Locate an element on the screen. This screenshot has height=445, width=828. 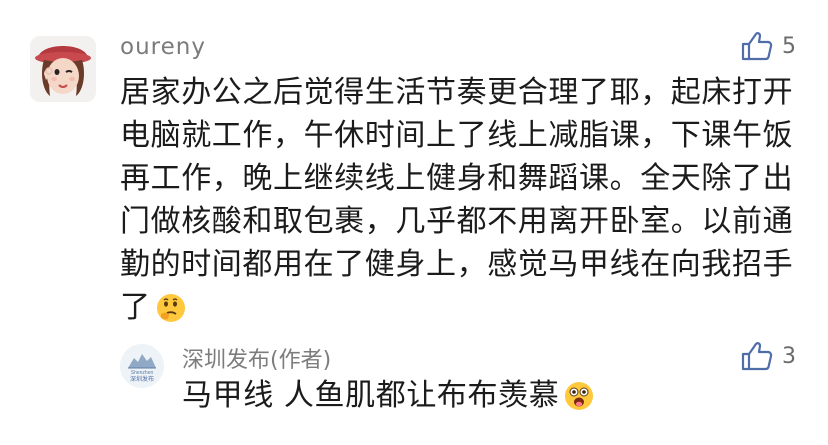
shenzhen-avatar-icon: Shenzhen 深圳发布 is located at coordinates (142, 366).